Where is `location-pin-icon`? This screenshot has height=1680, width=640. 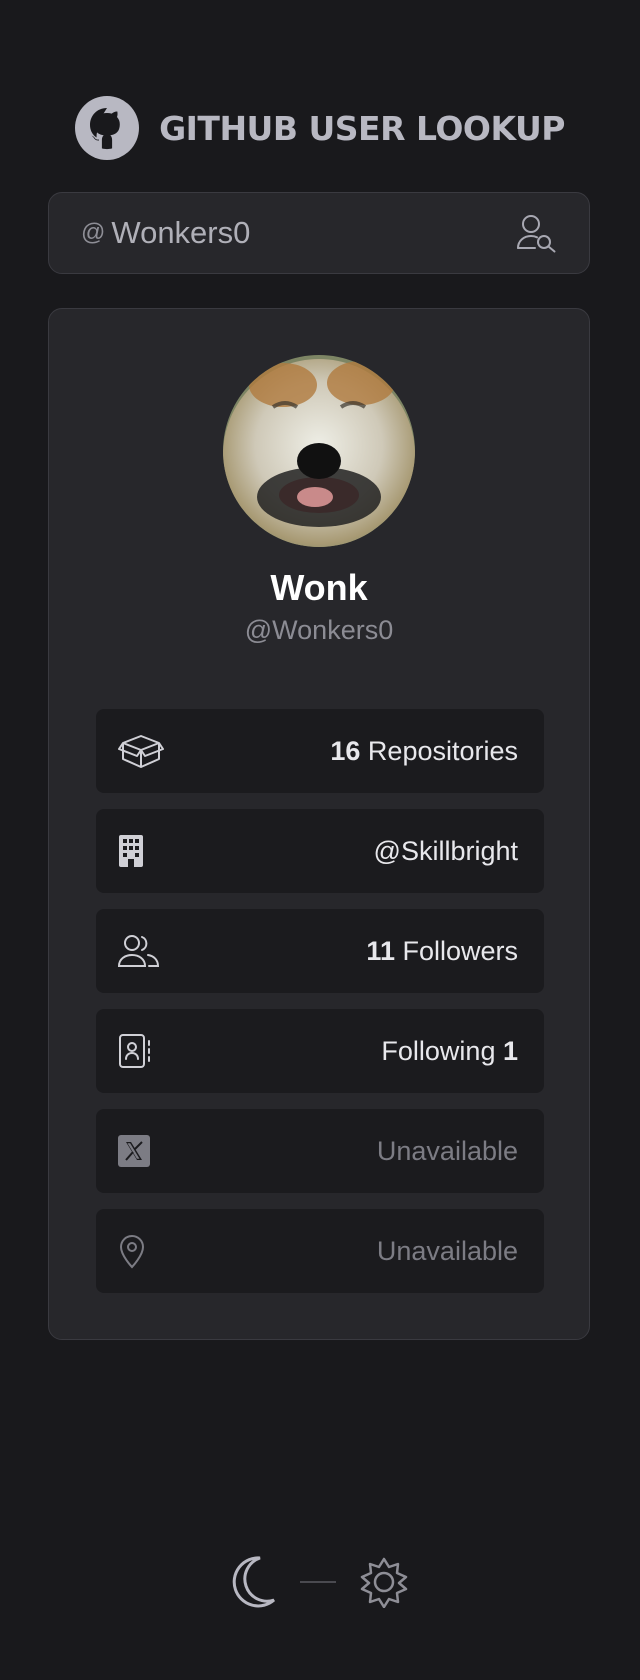
location-pin-icon is located at coordinates (142, 1251).